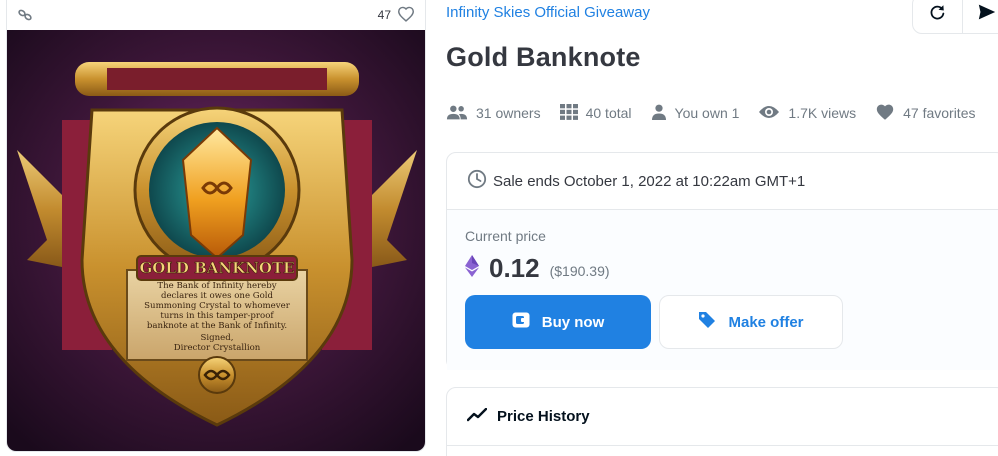 This screenshot has width=998, height=456. What do you see at coordinates (885, 113) in the screenshot?
I see `heart-filled-icon` at bounding box center [885, 113].